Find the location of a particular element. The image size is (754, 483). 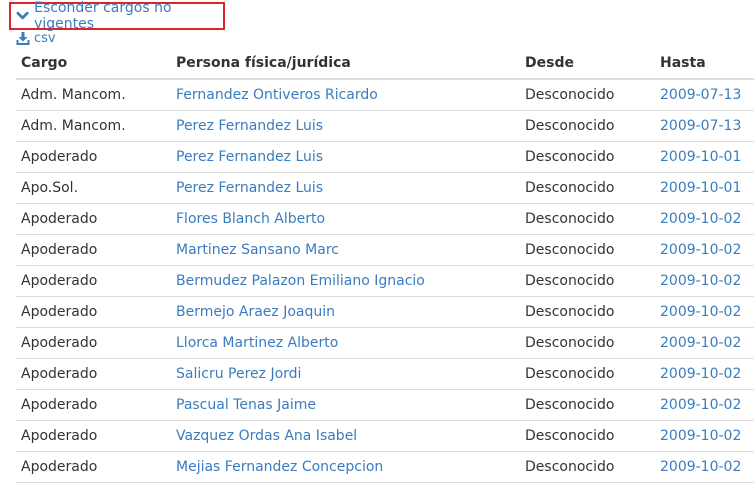

persona-link: Fernandez Ontiveros Ricardo is located at coordinates (277, 95).